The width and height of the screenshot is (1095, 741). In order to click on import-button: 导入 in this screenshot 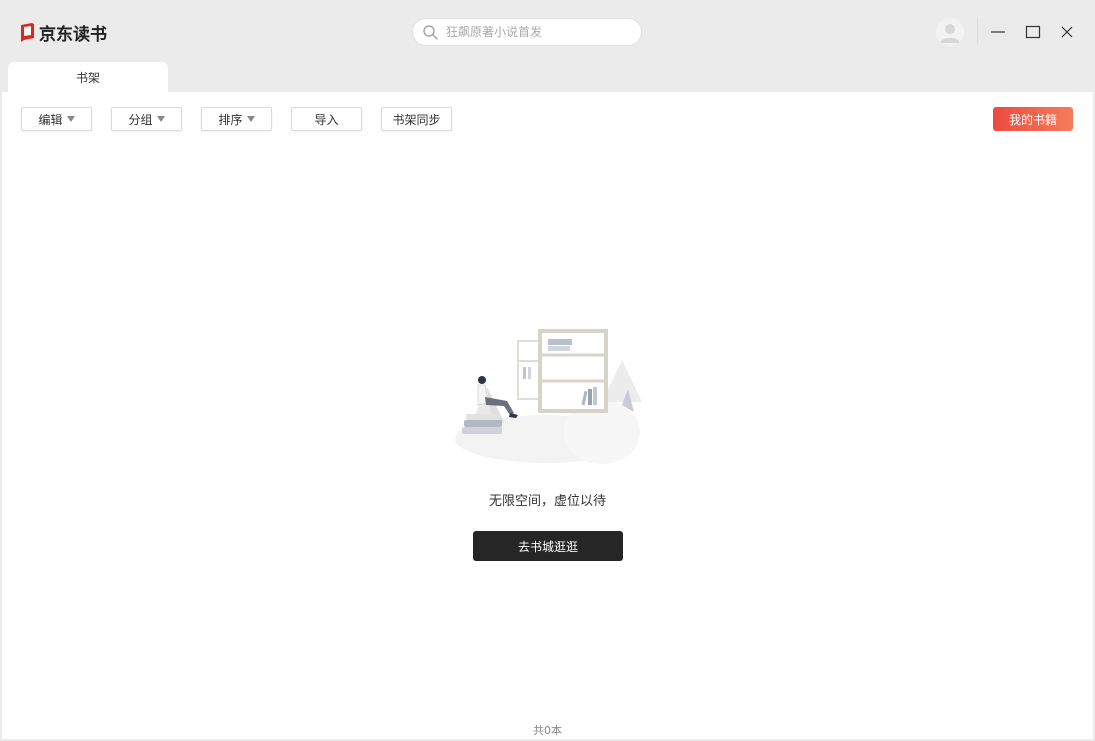, I will do `click(326, 119)`.